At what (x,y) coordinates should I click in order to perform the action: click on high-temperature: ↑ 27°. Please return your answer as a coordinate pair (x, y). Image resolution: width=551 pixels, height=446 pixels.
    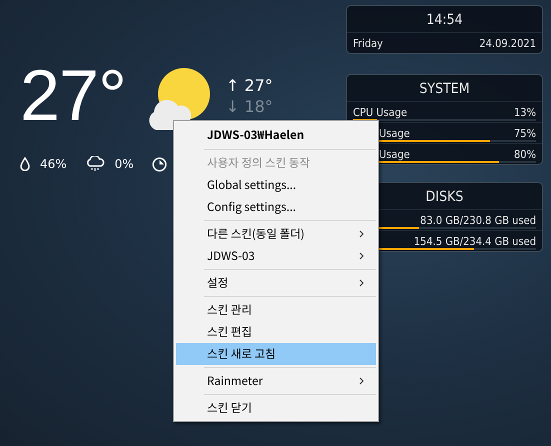
    Looking at the image, I should click on (249, 85).